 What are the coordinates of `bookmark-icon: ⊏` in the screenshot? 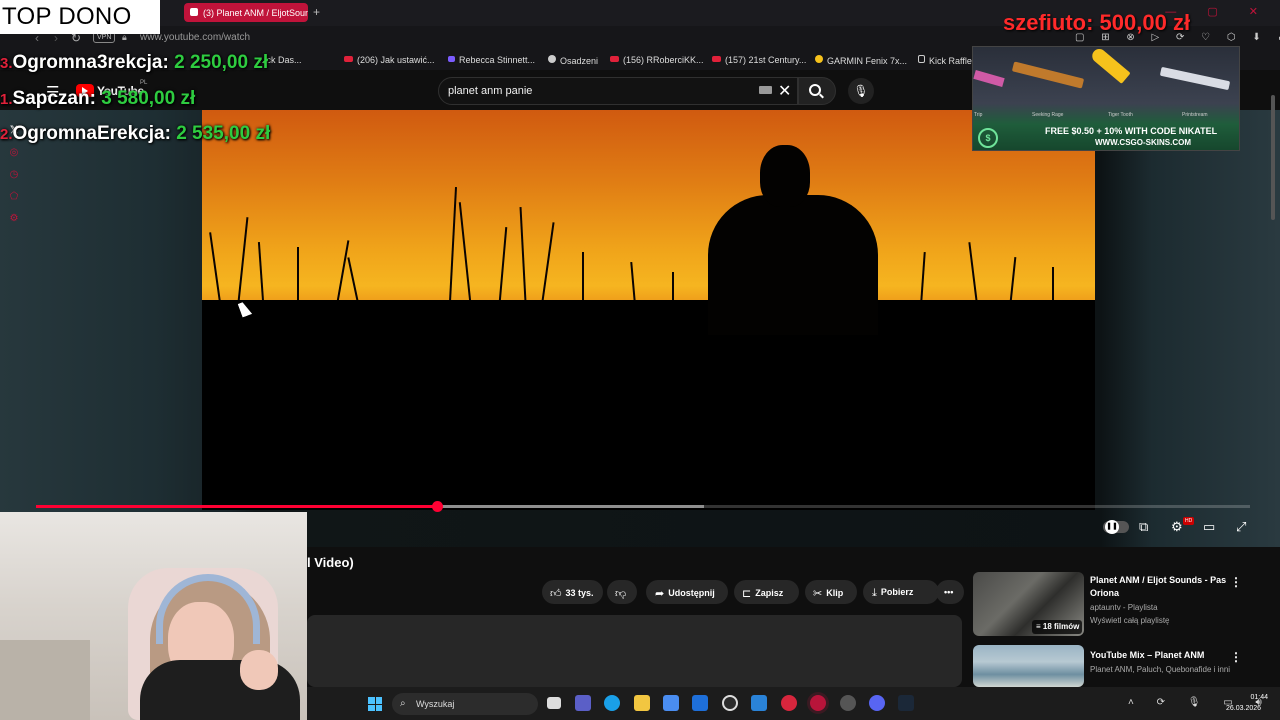 It's located at (747, 594).